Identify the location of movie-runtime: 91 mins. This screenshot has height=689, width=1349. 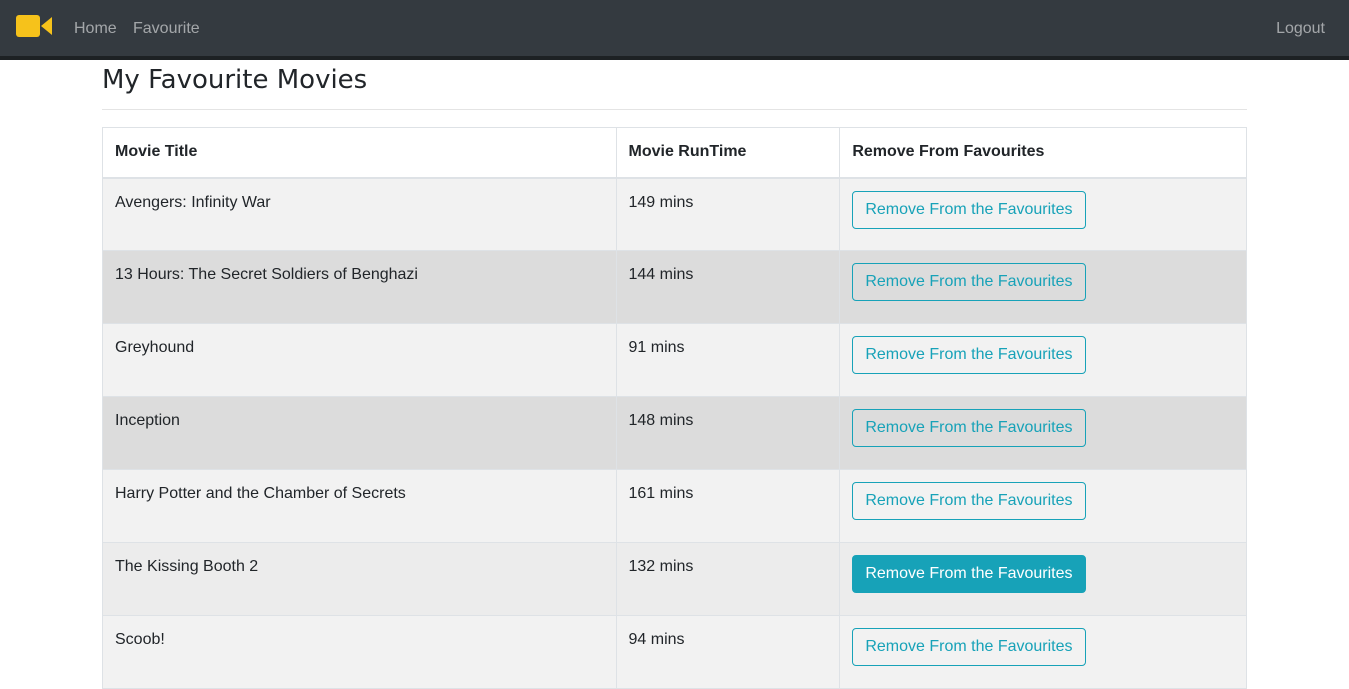
(728, 360).